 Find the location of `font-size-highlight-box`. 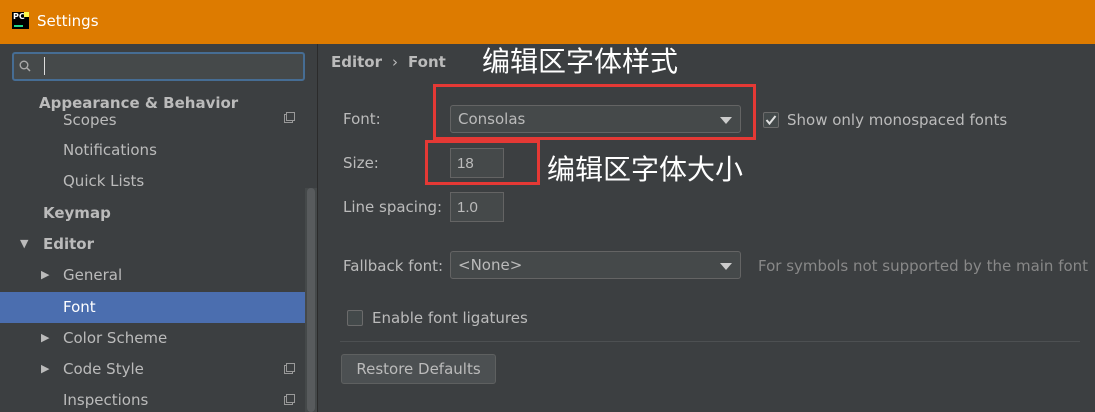

font-size-highlight-box is located at coordinates (482, 162).